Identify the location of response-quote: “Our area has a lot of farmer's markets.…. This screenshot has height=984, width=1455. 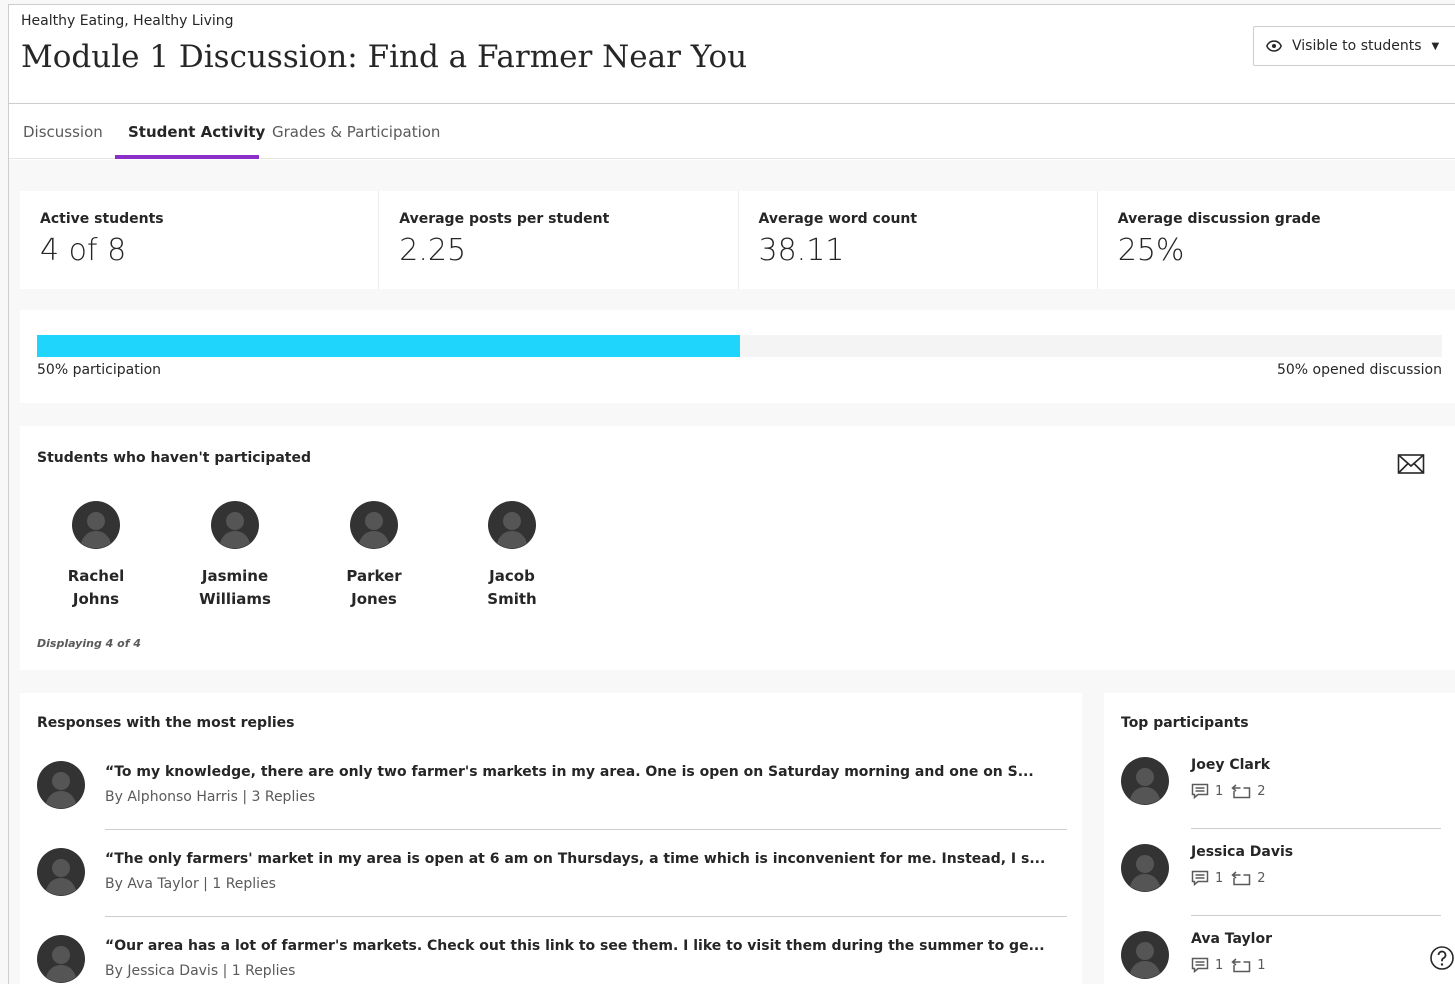
(575, 946).